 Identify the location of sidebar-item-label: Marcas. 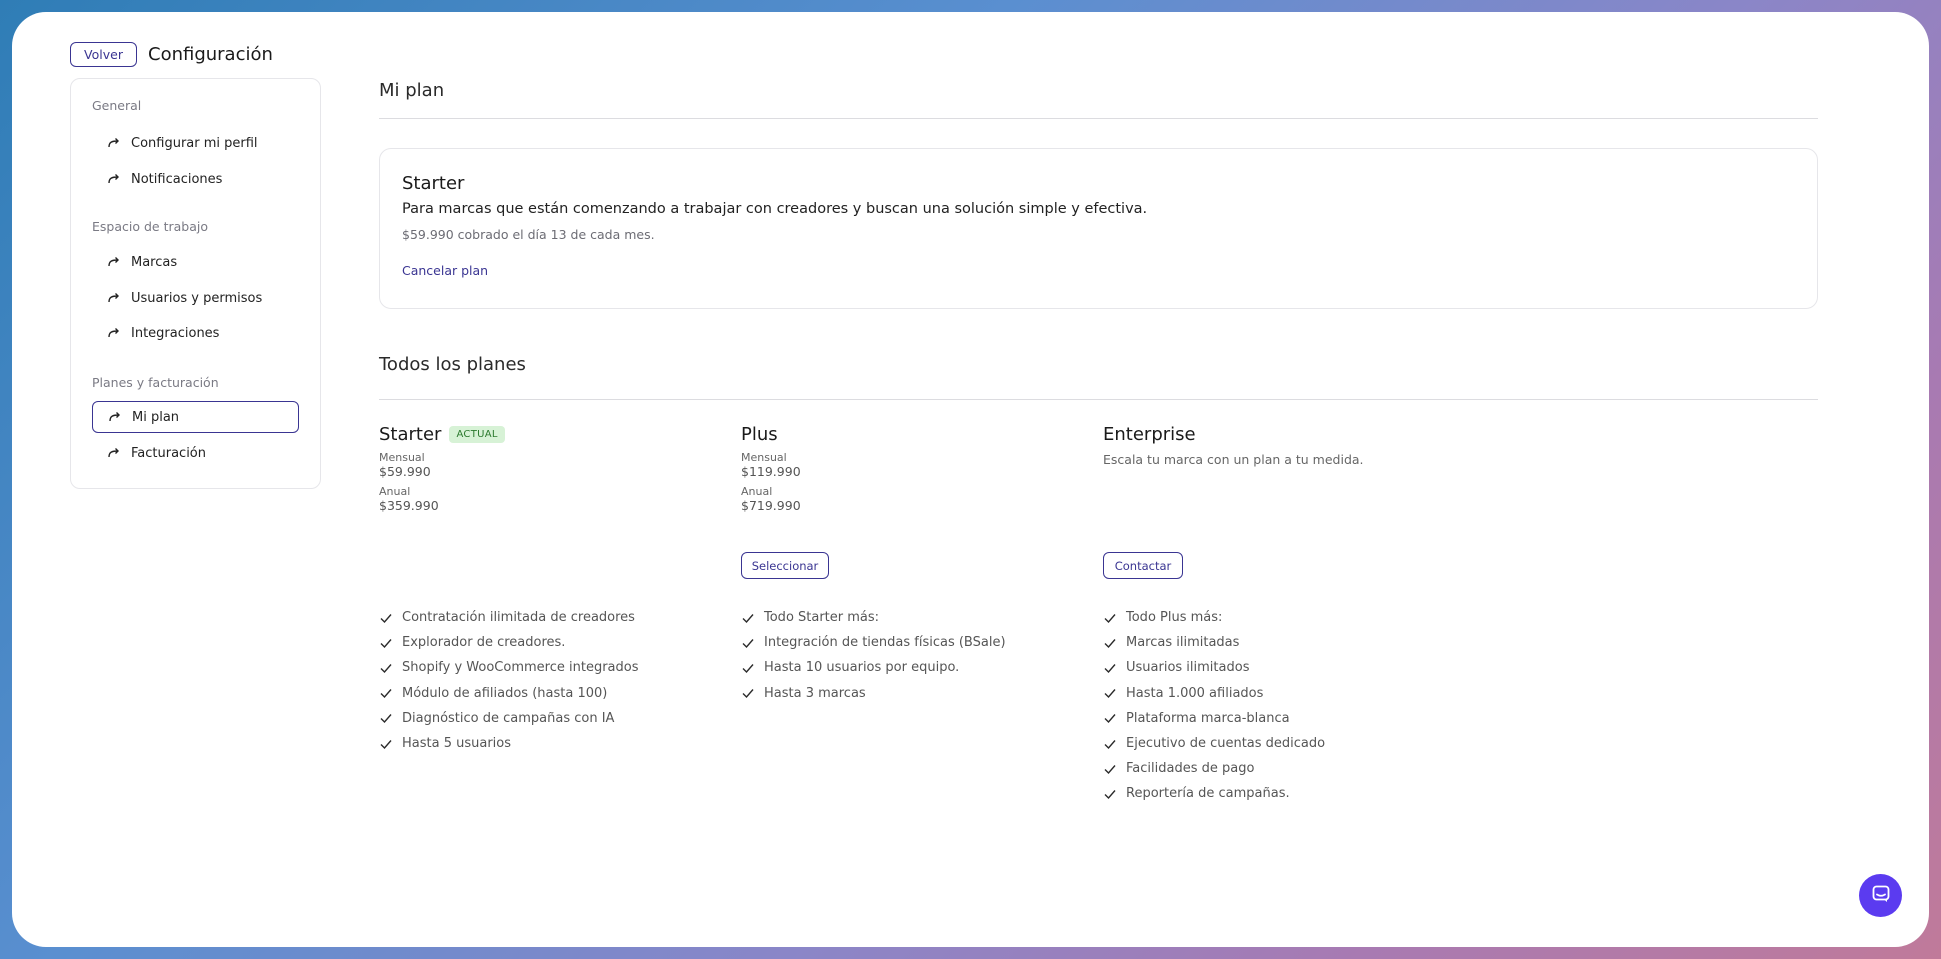
(154, 262).